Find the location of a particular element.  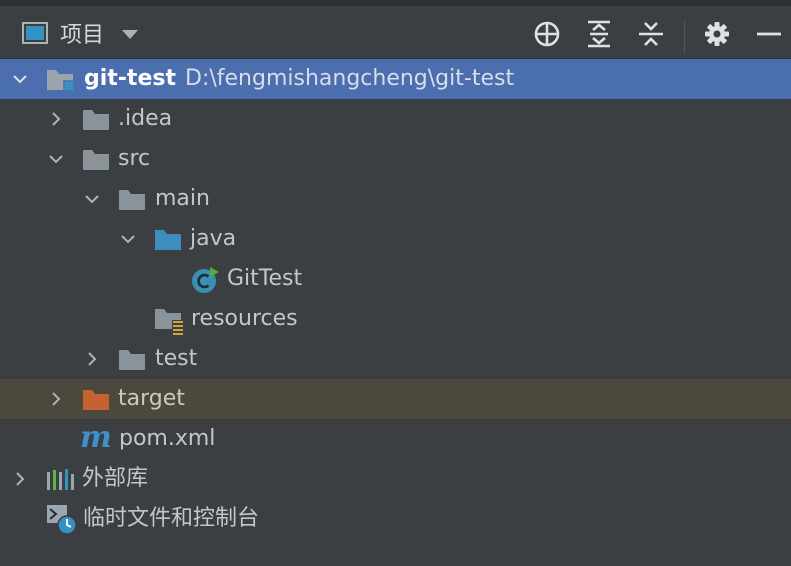

gear-icon is located at coordinates (717, 34).